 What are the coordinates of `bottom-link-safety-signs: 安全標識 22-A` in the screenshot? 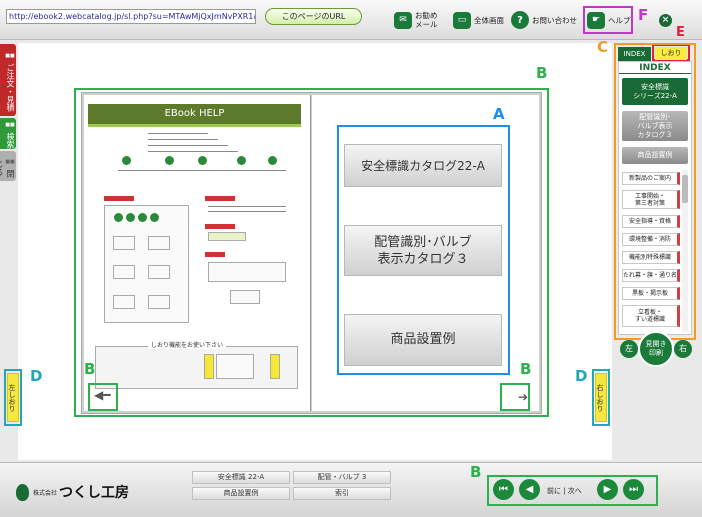 It's located at (241, 477).